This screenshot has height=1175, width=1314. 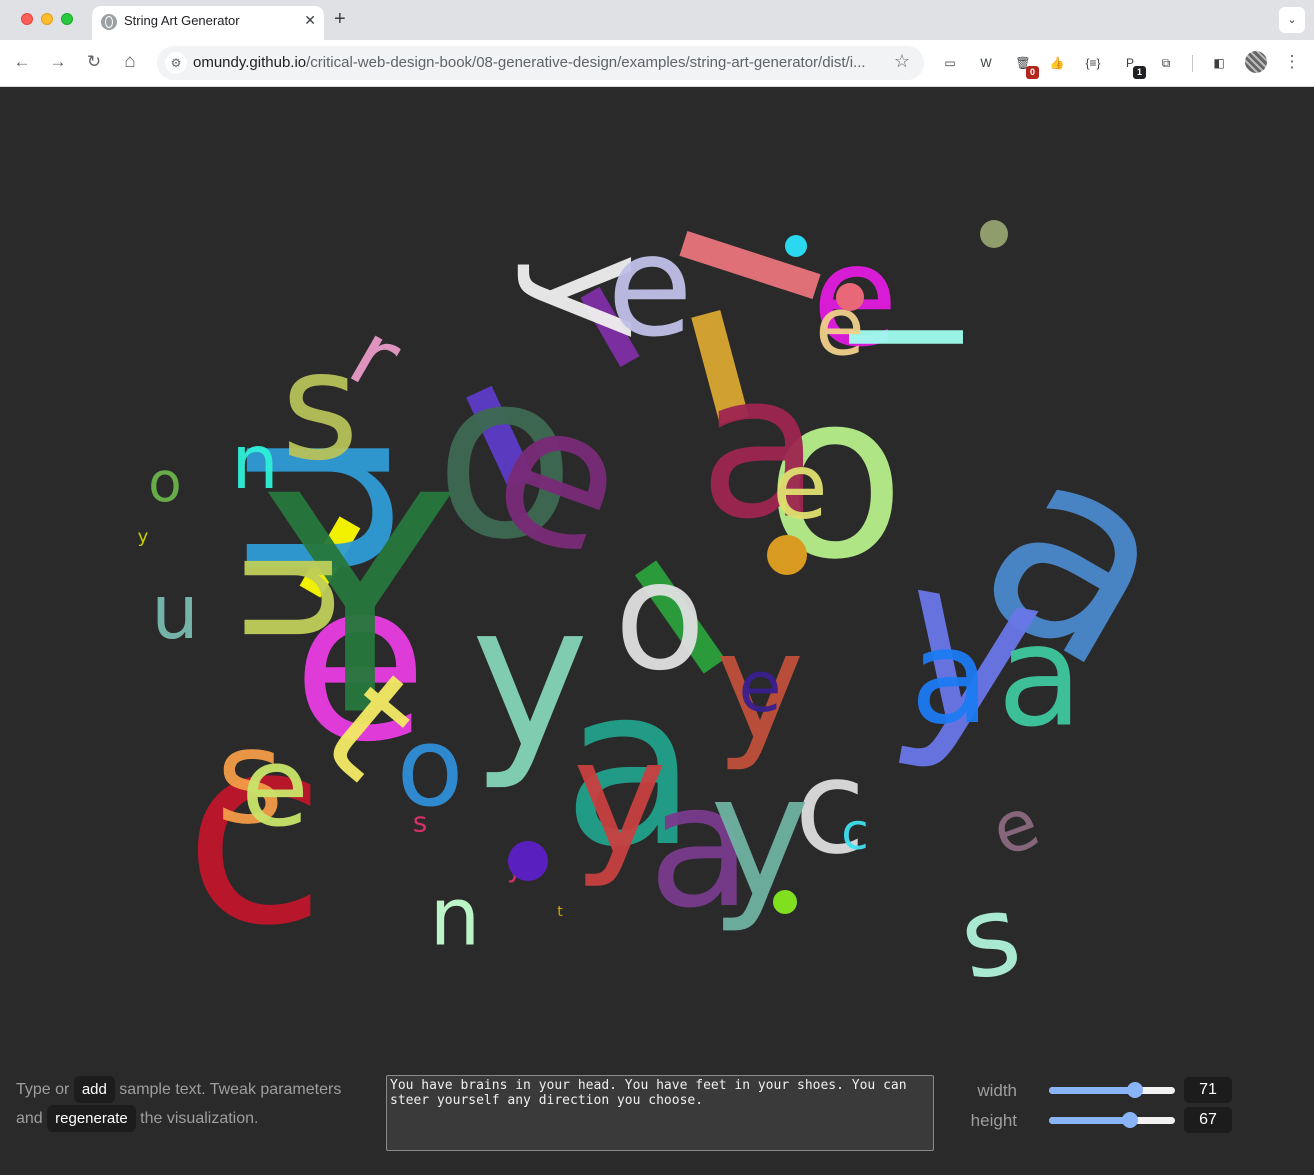 I want to click on art-glyph-26: e, so click(x=275, y=787).